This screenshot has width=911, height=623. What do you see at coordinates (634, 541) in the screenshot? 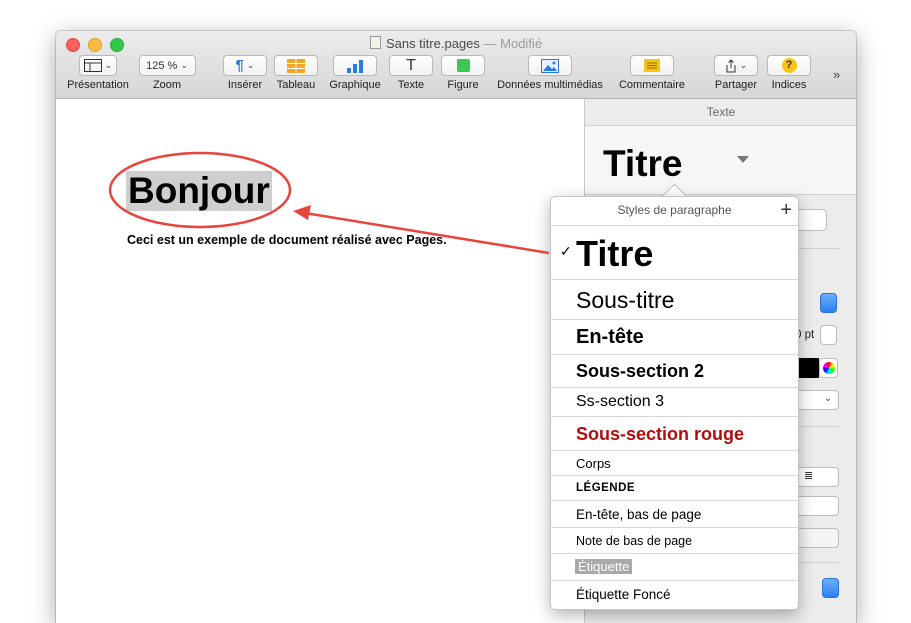
I see `style-label: Note de bas de page` at bounding box center [634, 541].